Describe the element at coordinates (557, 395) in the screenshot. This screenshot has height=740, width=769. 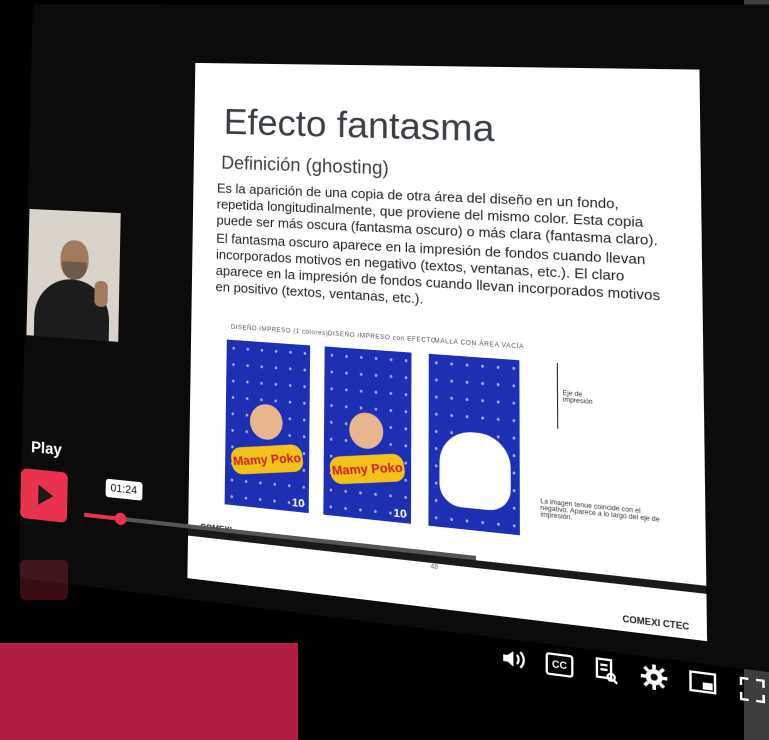
I see `print-axis-arrow` at that location.